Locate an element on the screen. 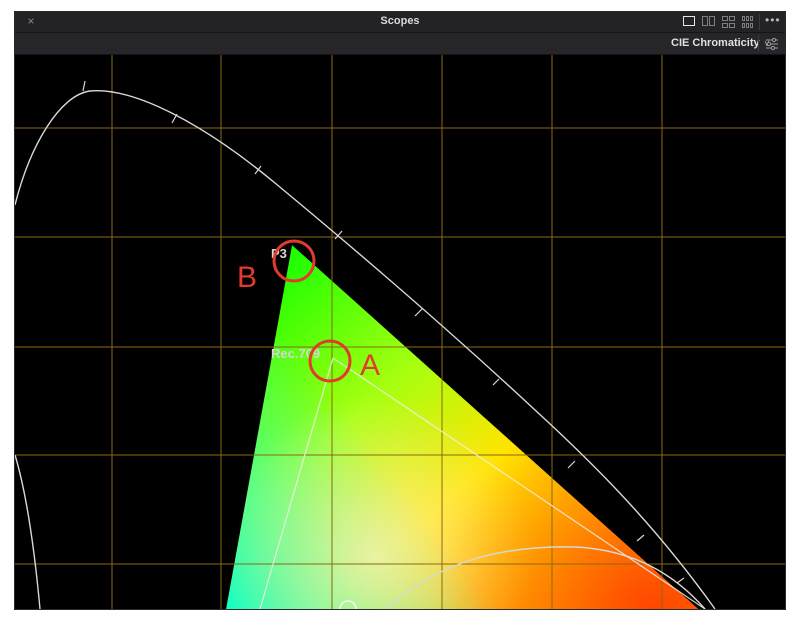 Image resolution: width=800 pixels, height=628 pixels. close-icon: × is located at coordinates (31, 21).